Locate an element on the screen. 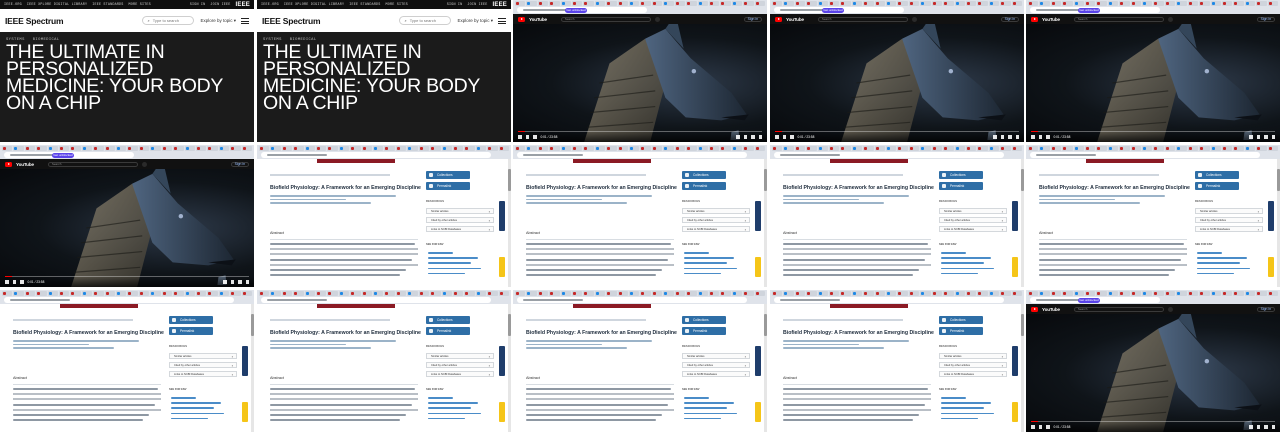  explore-by-topic-button: Explore by topic ▾ is located at coordinates (475, 21).